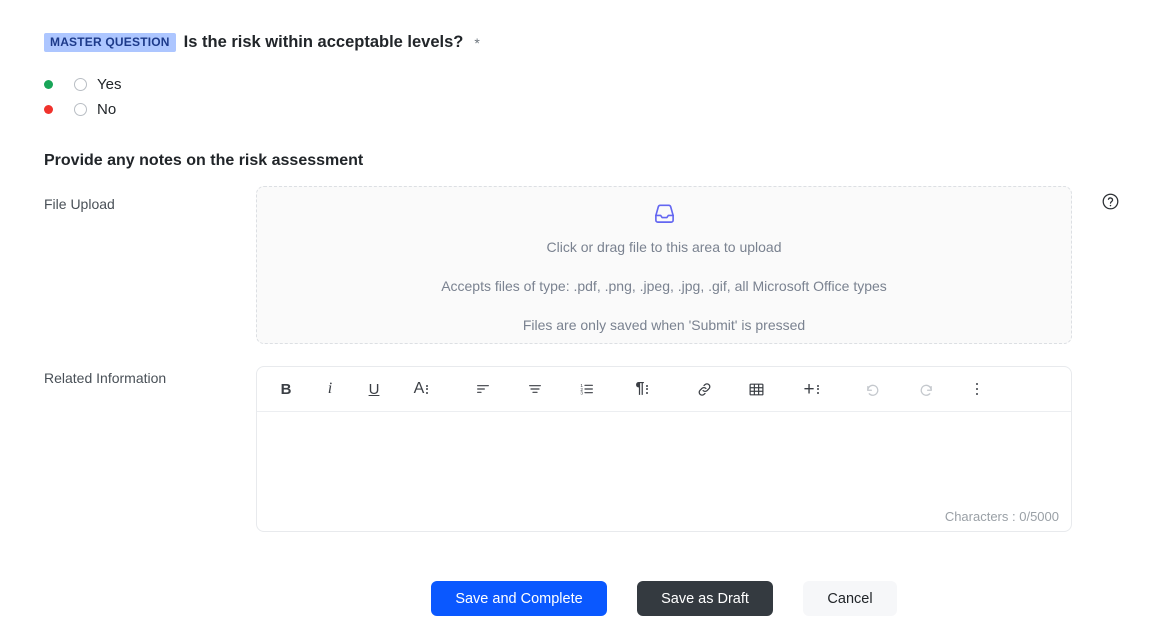 This screenshot has width=1159, height=636. I want to click on option-yes: Yes, so click(82, 84).